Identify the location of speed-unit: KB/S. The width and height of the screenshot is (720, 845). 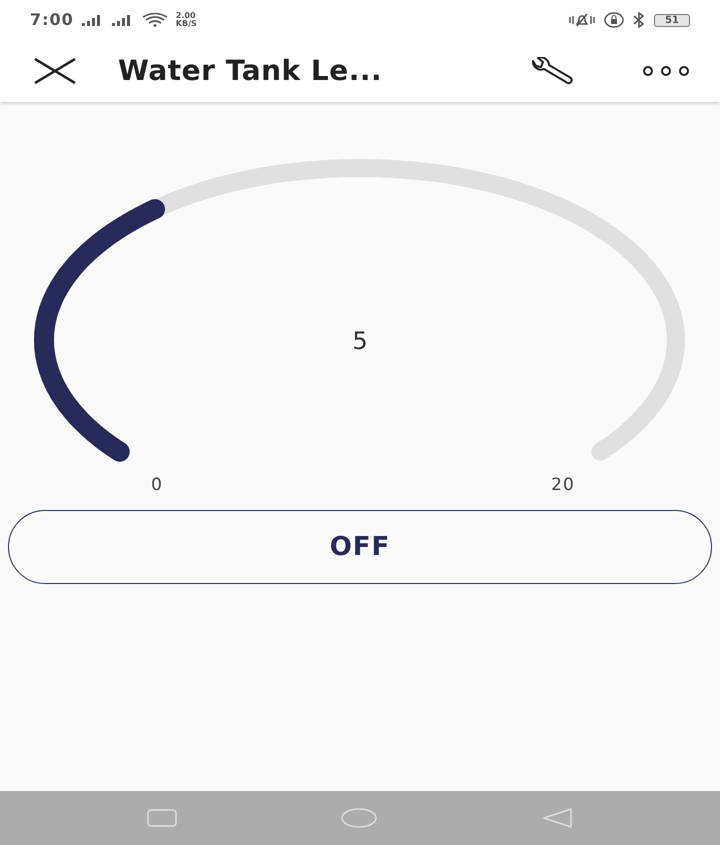
(186, 24).